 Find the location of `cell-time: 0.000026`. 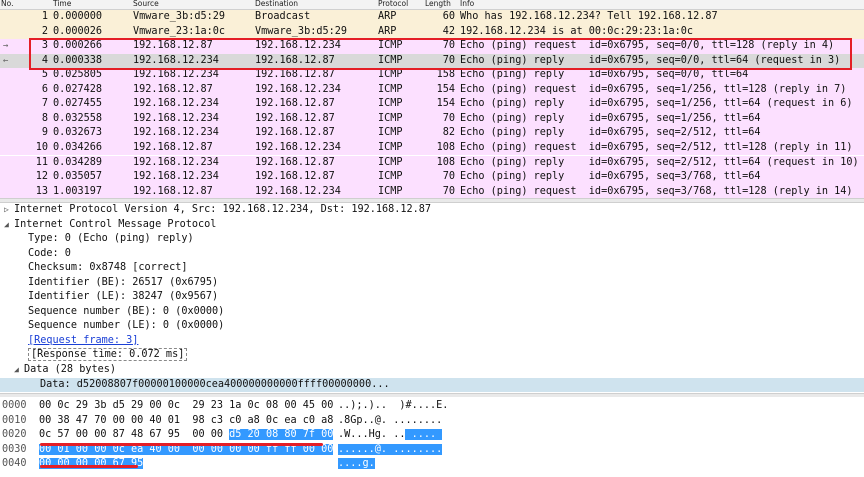

cell-time: 0.000026 is located at coordinates (78, 31).